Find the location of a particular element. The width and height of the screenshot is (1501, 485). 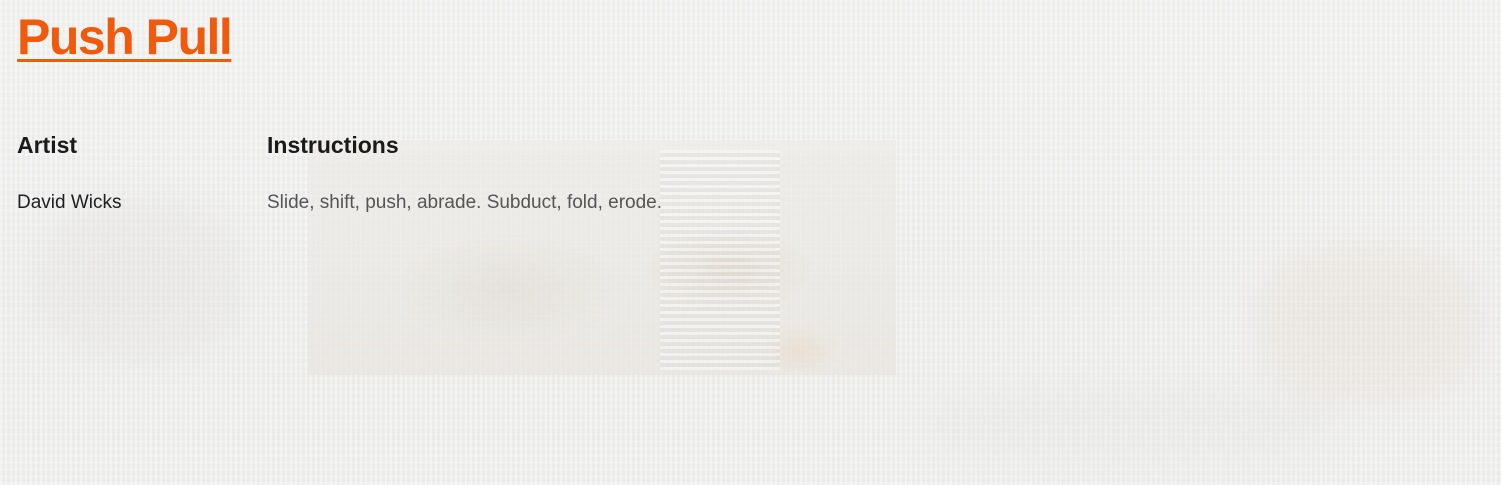

artist-name: David Wicks is located at coordinates (69, 202).